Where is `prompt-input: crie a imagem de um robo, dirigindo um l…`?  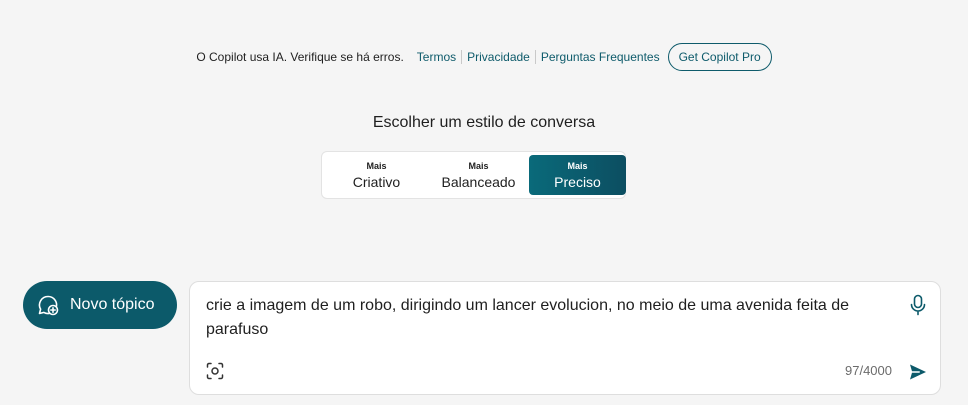
prompt-input: crie a imagem de um robo, dirigindo um l… is located at coordinates (546, 318).